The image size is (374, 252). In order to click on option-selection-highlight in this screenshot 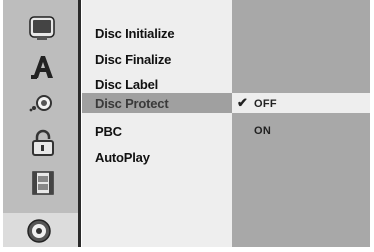, I will do `click(301, 103)`.